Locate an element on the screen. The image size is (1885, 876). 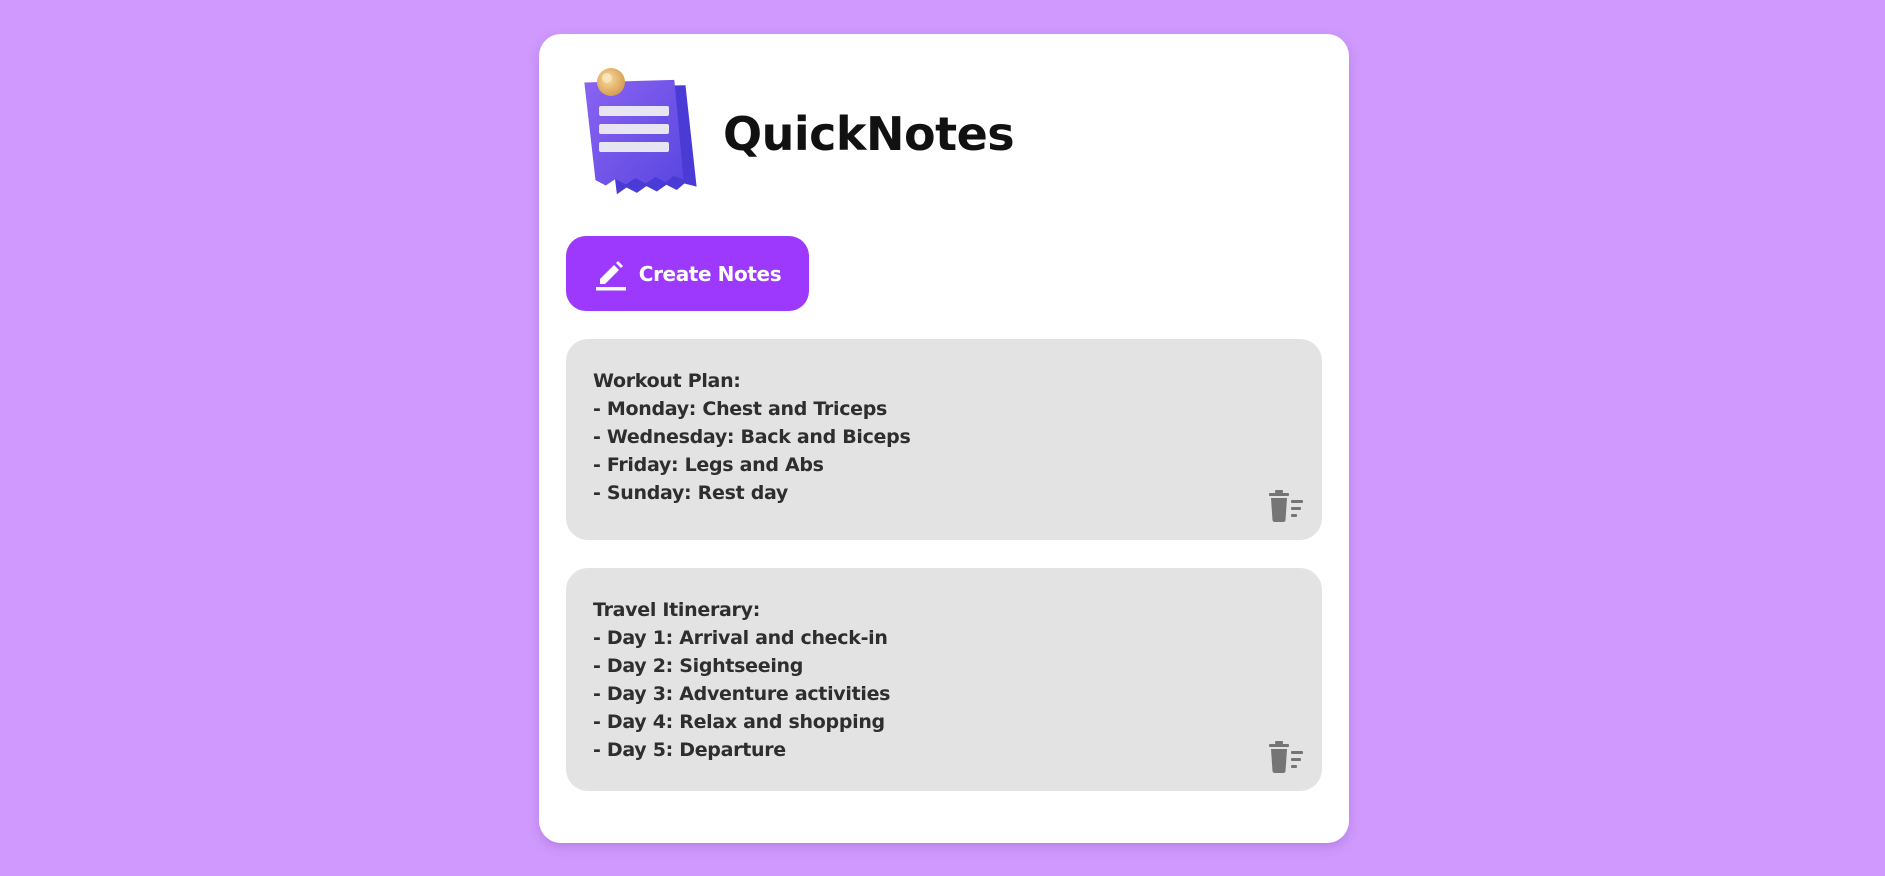
app-title: QuickNotes is located at coordinates (869, 134).